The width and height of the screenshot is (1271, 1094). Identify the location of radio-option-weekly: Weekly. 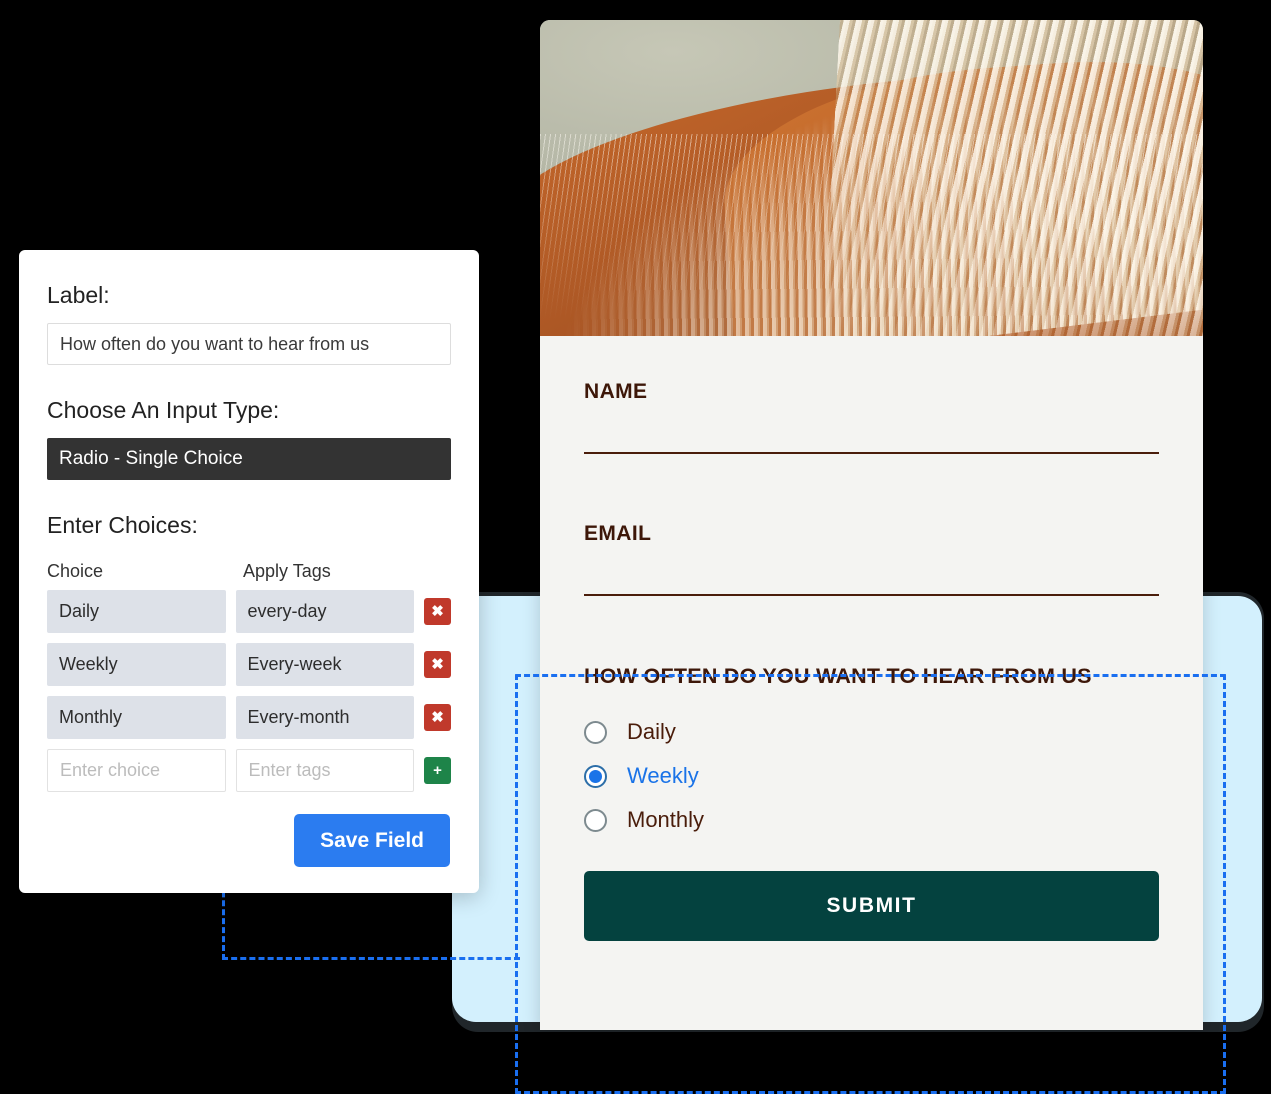
(871, 776).